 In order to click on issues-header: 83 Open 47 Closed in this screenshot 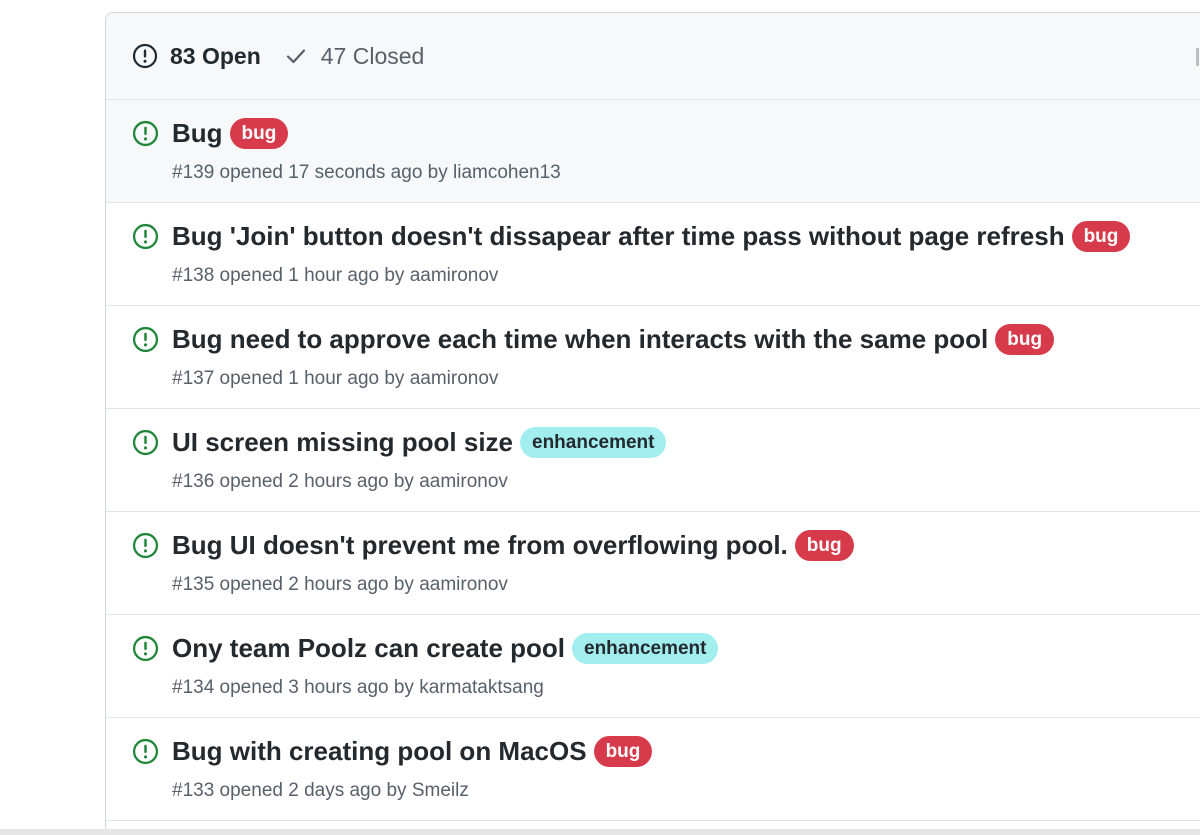, I will do `click(653, 56)`.